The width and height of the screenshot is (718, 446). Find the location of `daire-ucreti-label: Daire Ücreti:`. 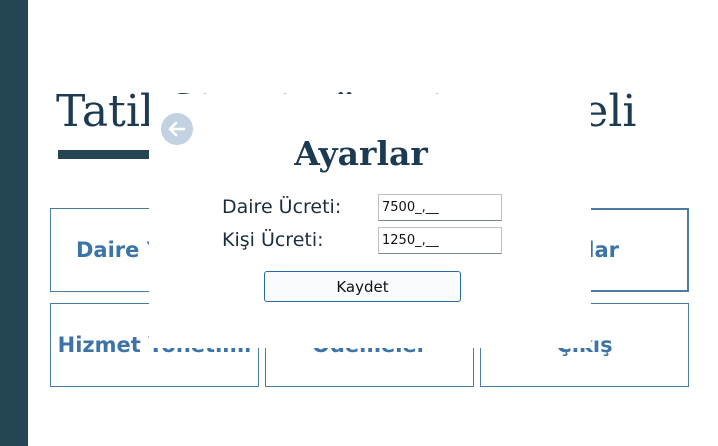

daire-ucreti-label: Daire Ücreti: is located at coordinates (282, 207).